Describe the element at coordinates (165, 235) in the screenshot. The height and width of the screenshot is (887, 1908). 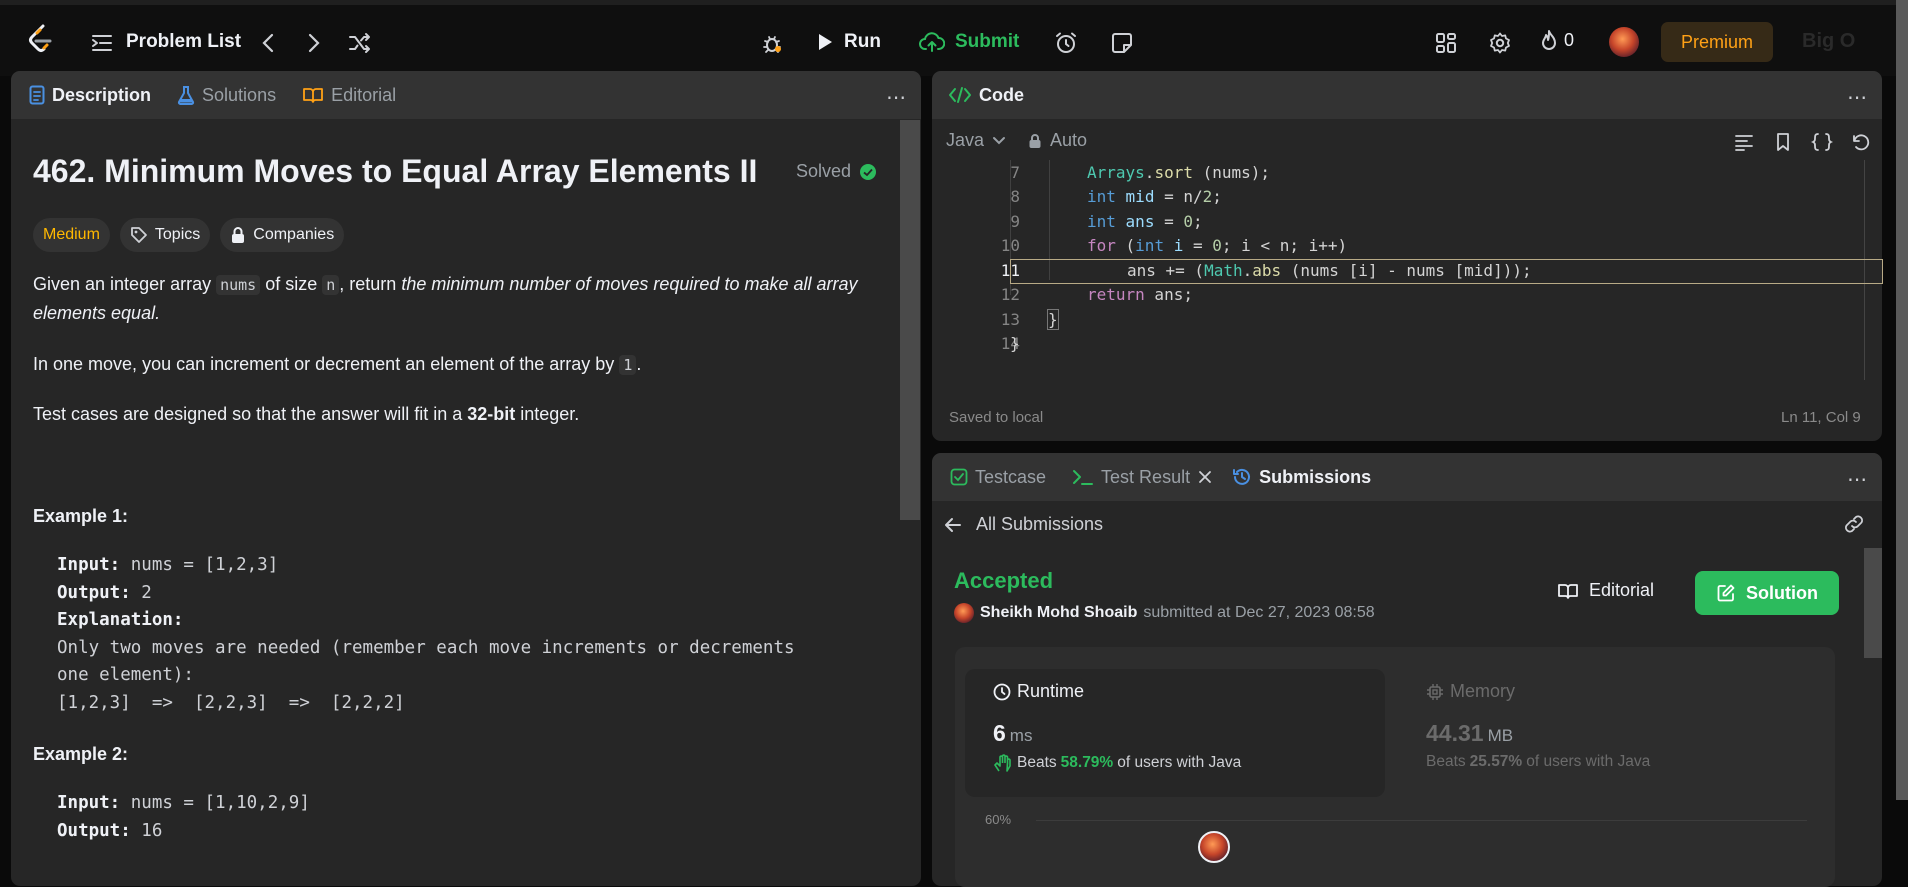
I see `topics-chip: Topics` at that location.